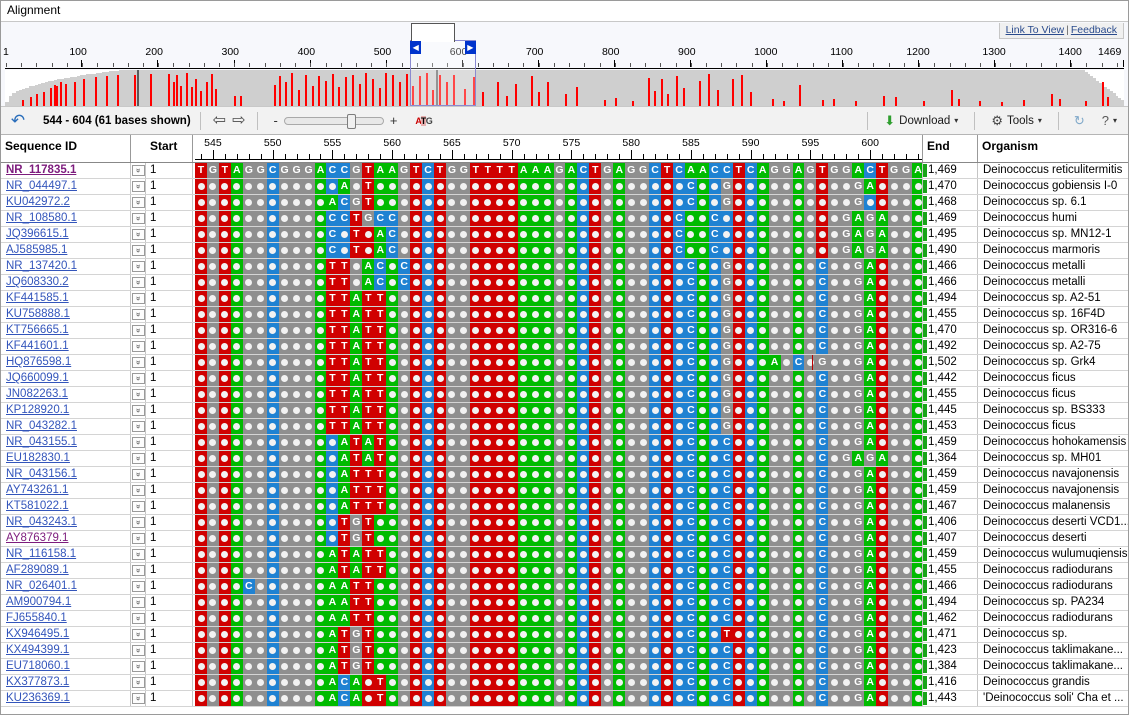  Describe the element at coordinates (41, 474) in the screenshot. I see `sequence-id-link: NR_043156.1` at that location.